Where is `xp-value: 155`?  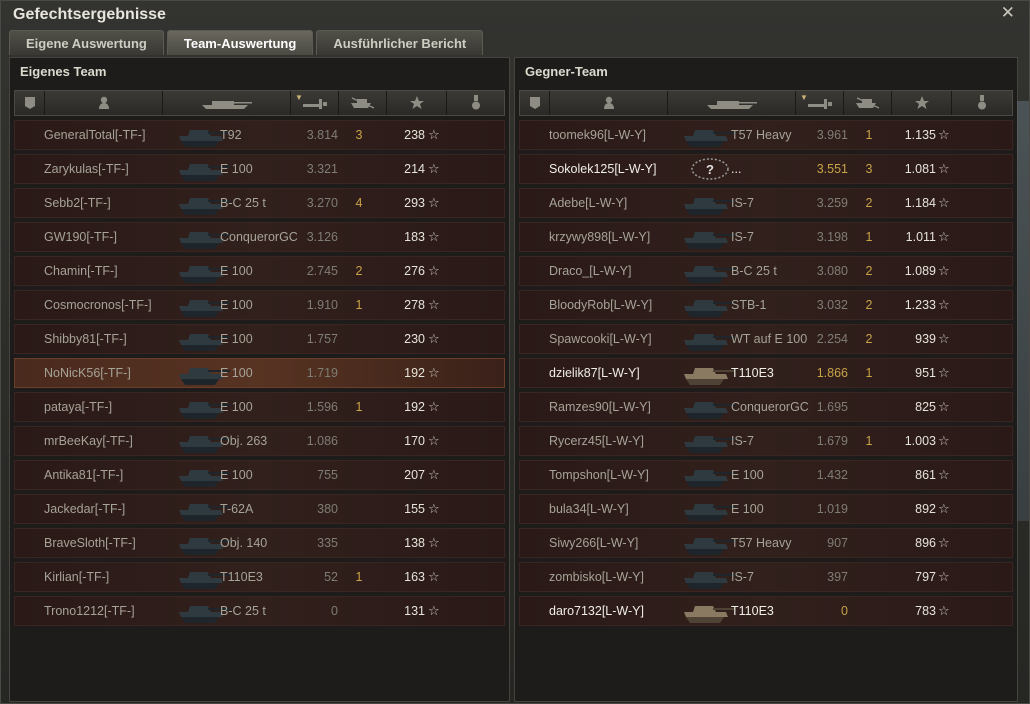
xp-value: 155 is located at coordinates (414, 509).